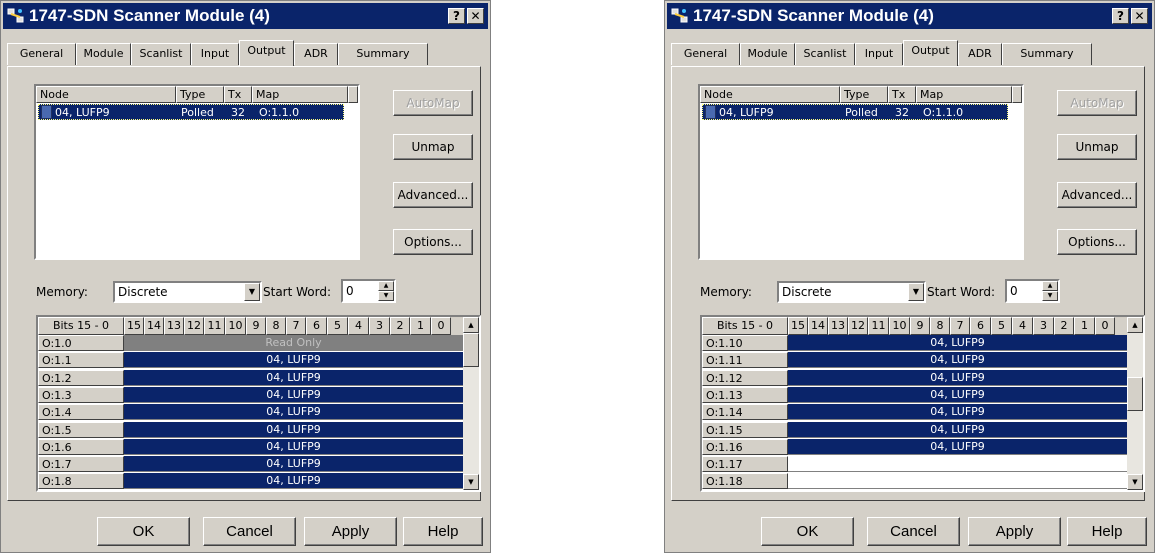 Image resolution: width=1161 pixels, height=560 pixels. I want to click on grid-row: O:1.17, so click(914, 464).